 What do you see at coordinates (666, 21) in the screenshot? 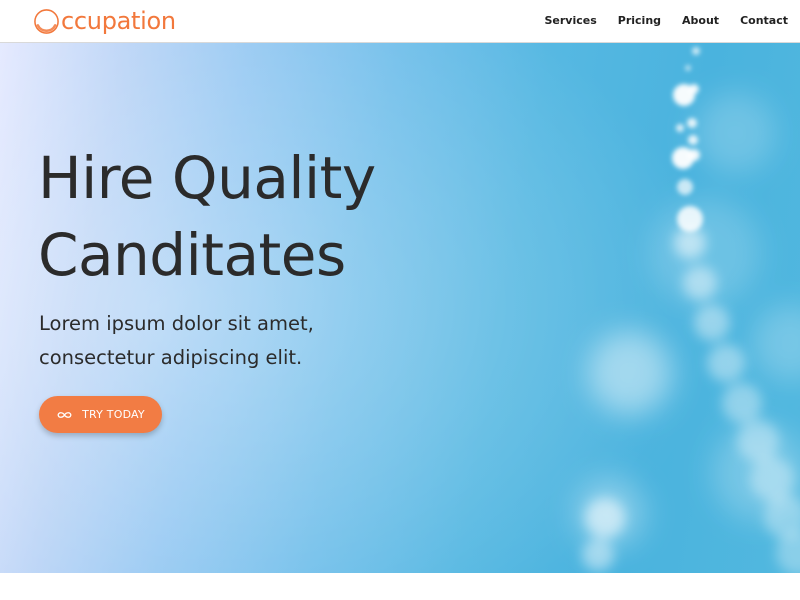
I see `main-nav: Services Pricing About Contact` at bounding box center [666, 21].